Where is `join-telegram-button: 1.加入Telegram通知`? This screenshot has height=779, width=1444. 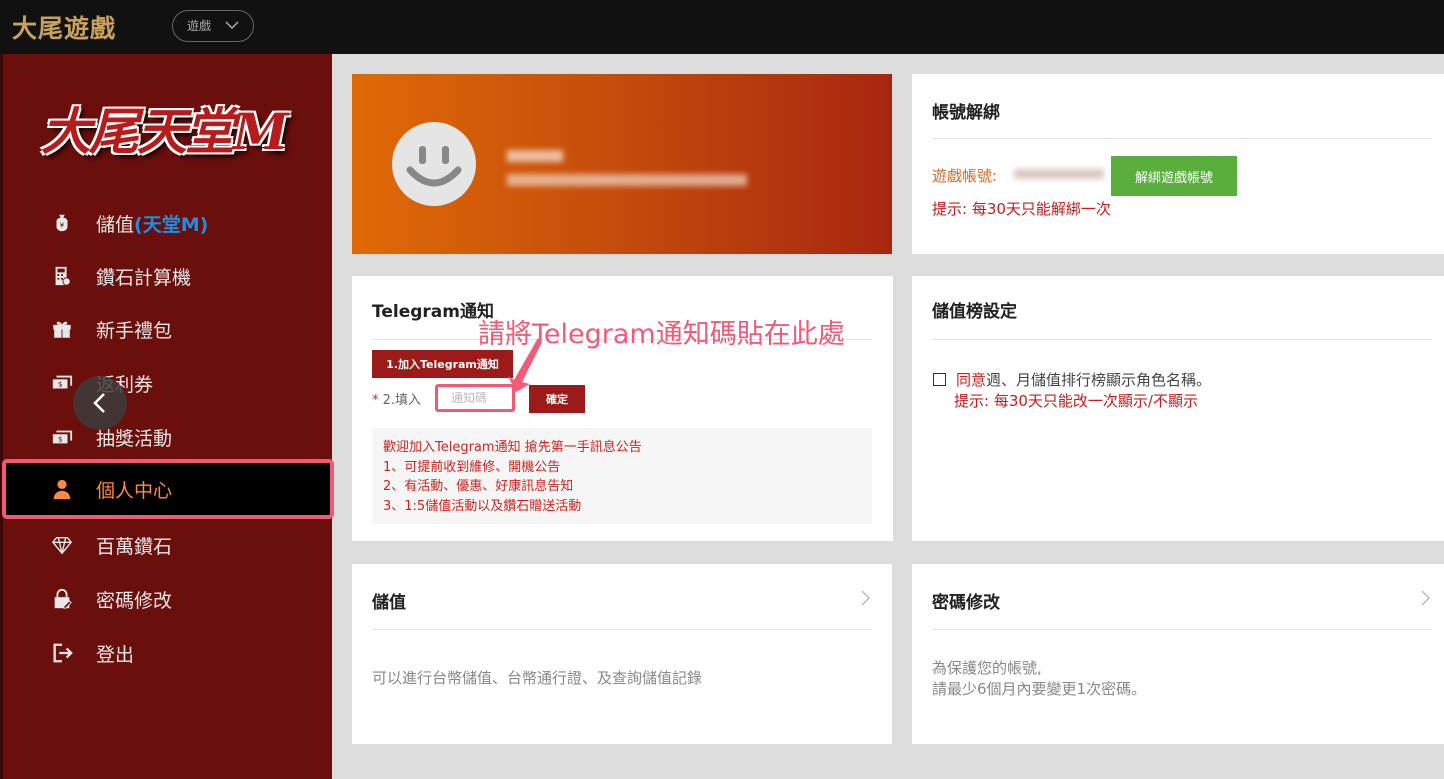 join-telegram-button: 1.加入Telegram通知 is located at coordinates (442, 364).